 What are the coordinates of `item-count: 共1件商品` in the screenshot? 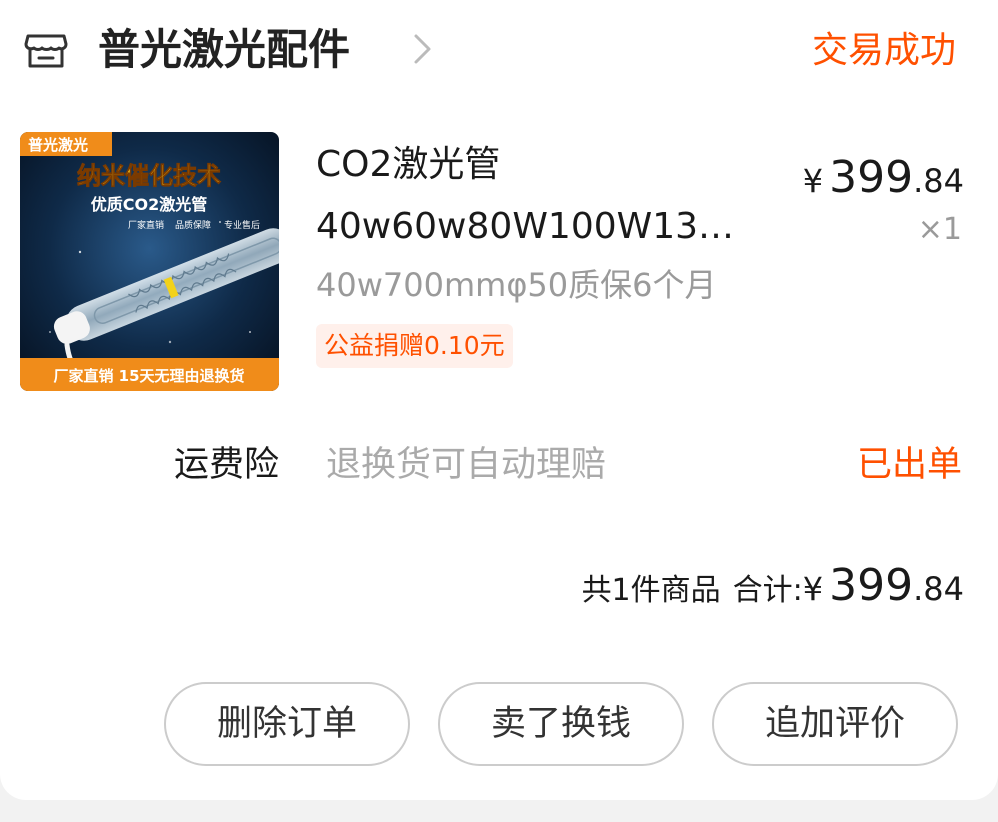 It's located at (651, 590).